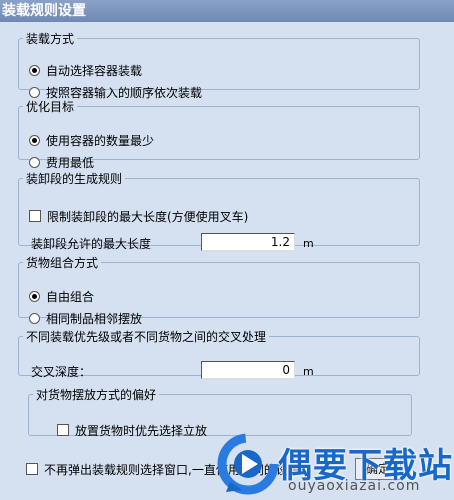 The width and height of the screenshot is (454, 500). Describe the element at coordinates (248, 242) in the screenshot. I see `max-length-input: 1.2` at that location.